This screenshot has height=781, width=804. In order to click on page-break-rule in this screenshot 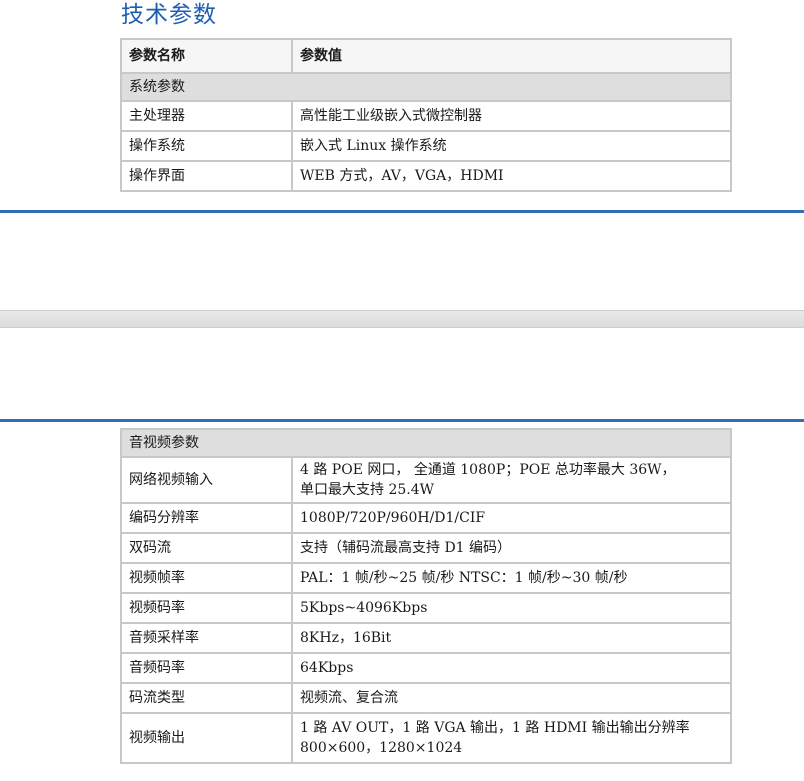, I will do `click(402, 211)`.